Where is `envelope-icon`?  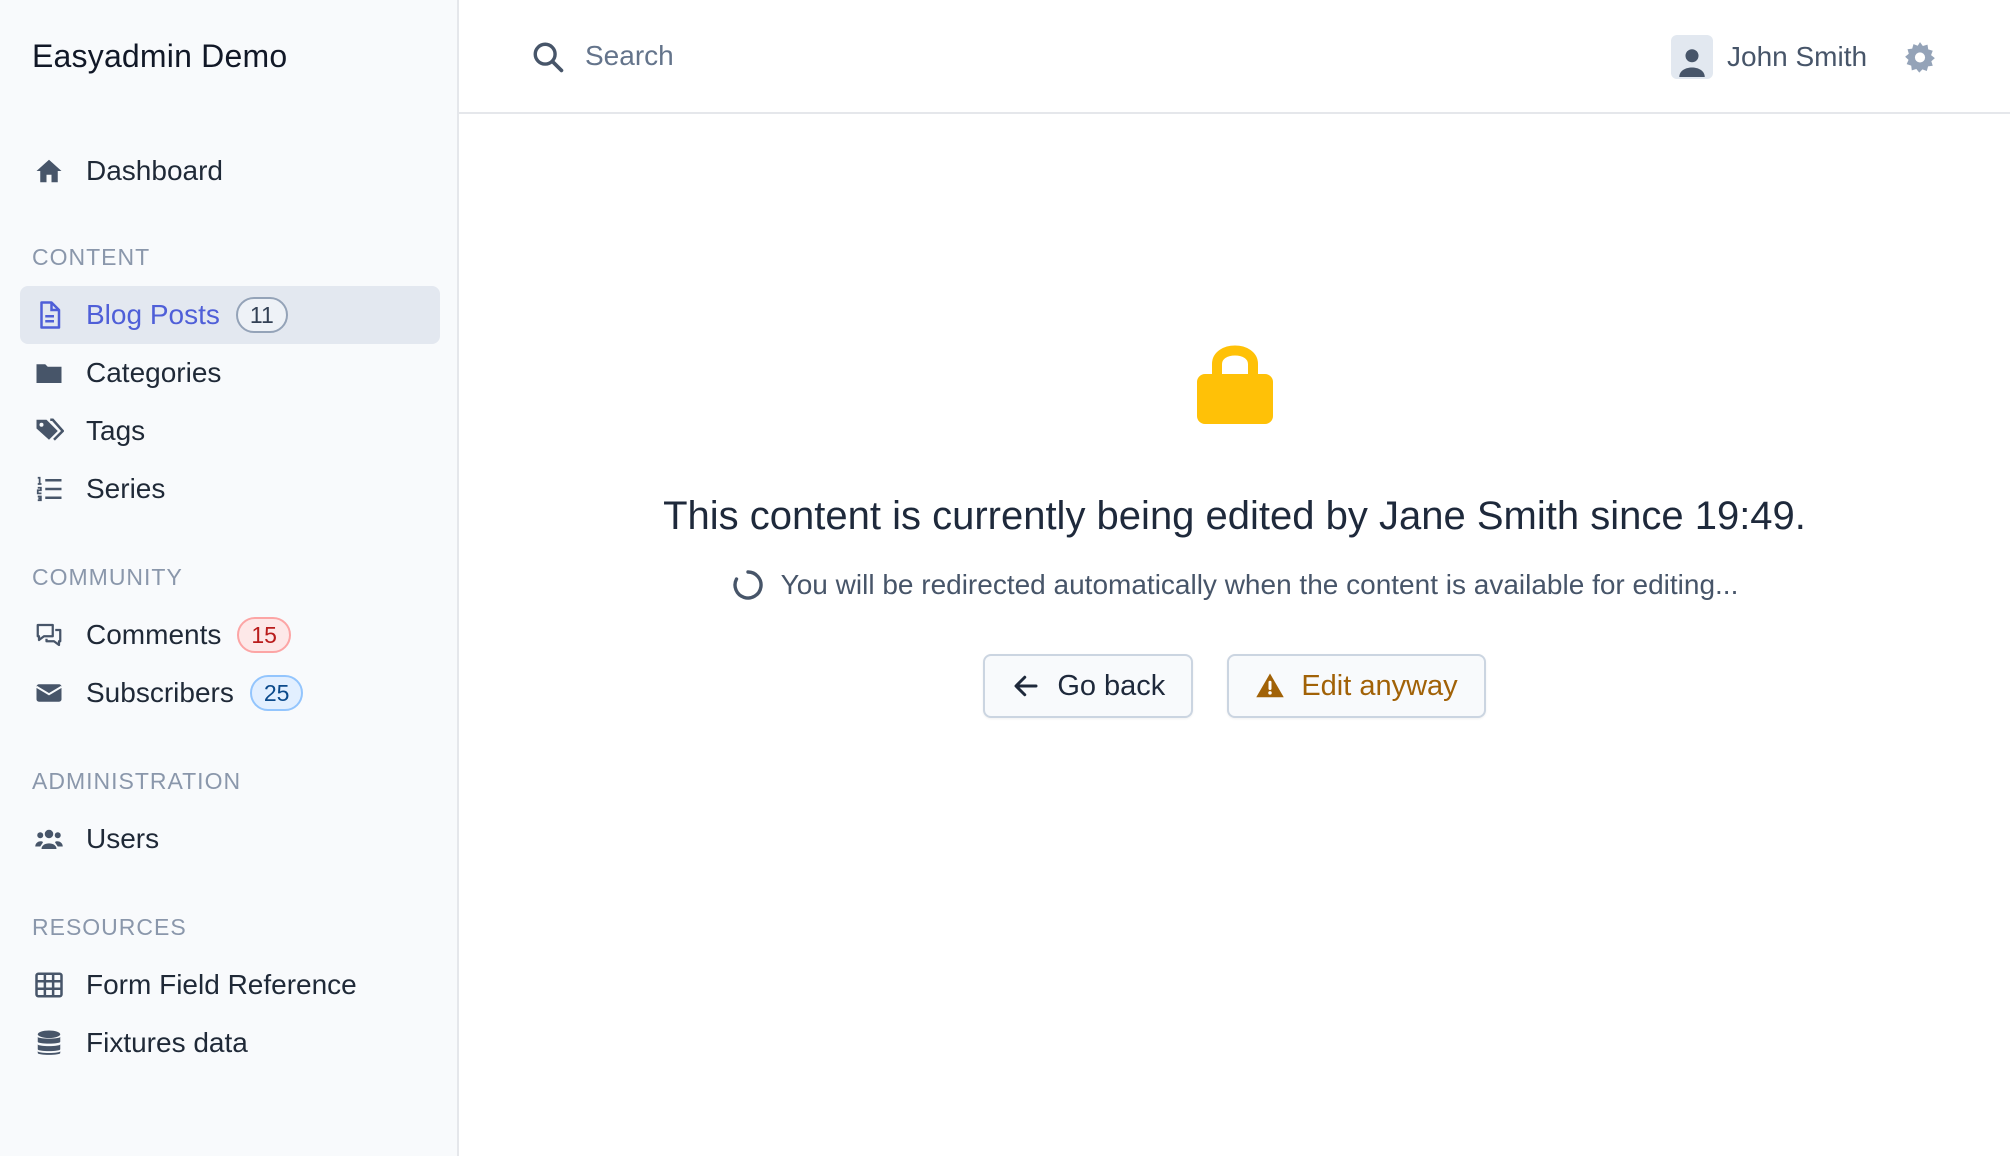 envelope-icon is located at coordinates (49, 693).